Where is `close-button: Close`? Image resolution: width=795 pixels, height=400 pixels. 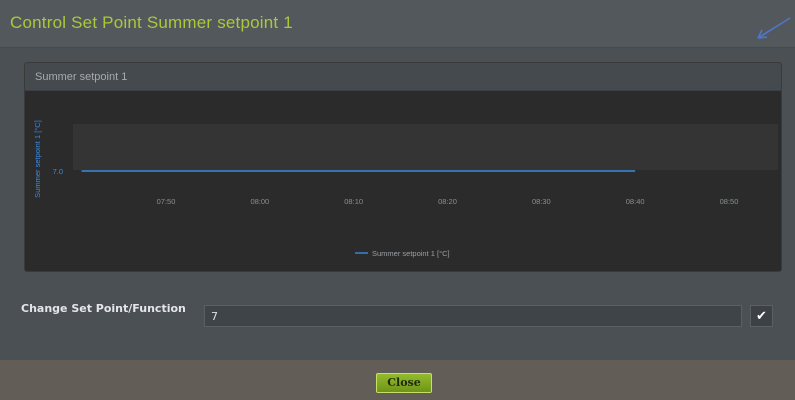 close-button: Close is located at coordinates (404, 383).